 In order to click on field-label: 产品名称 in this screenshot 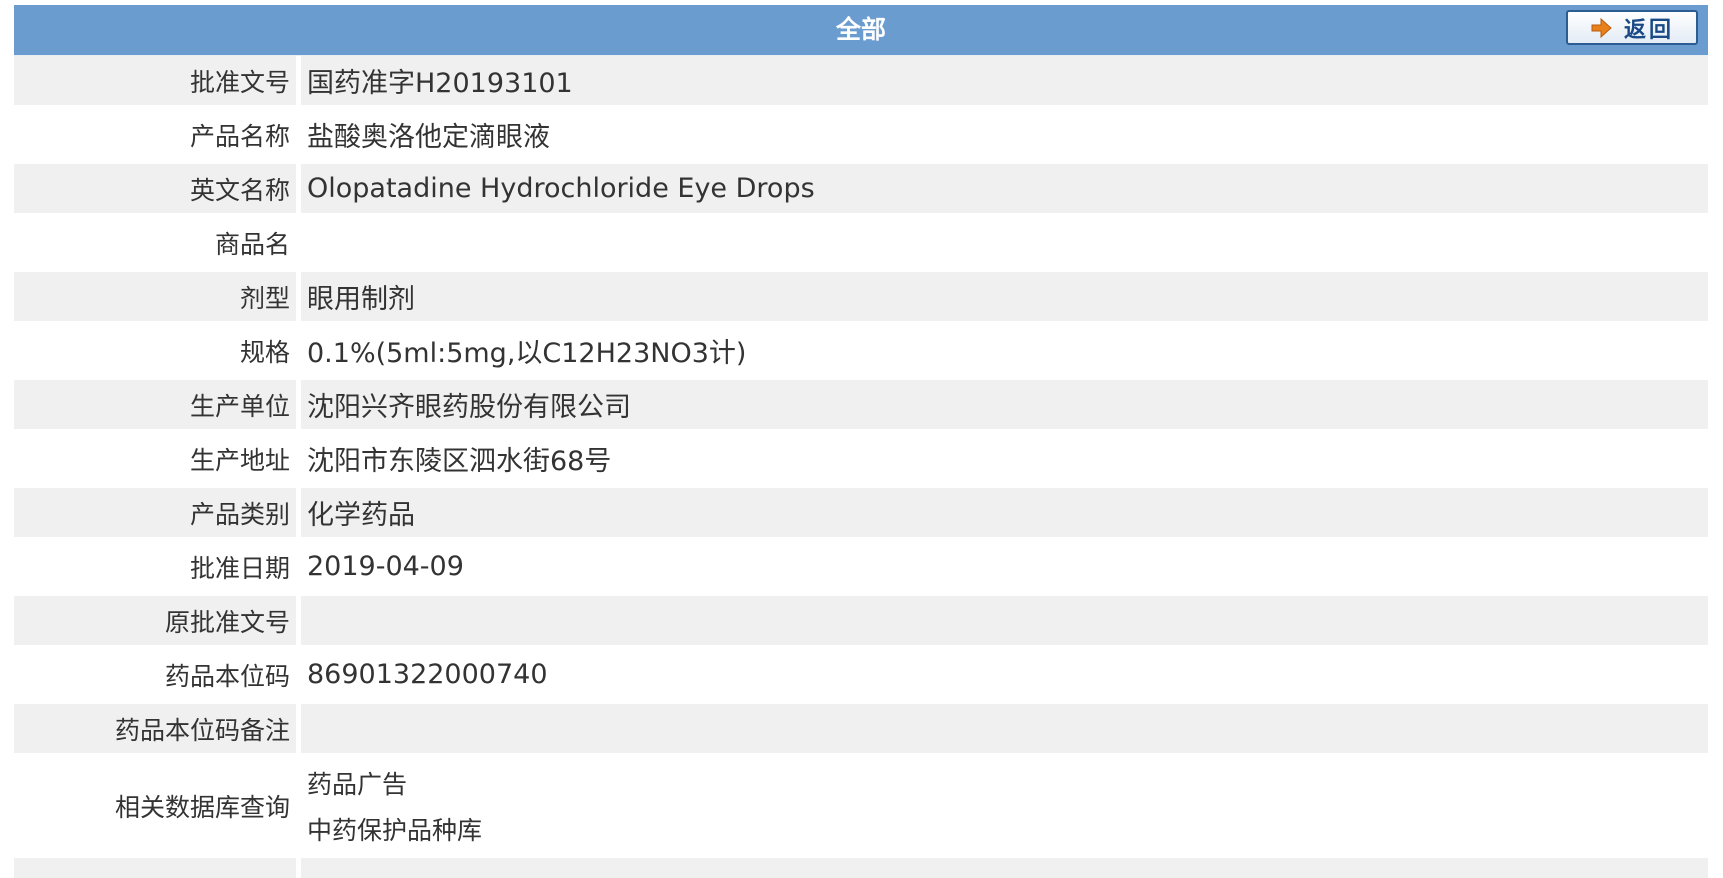, I will do `click(157, 134)`.